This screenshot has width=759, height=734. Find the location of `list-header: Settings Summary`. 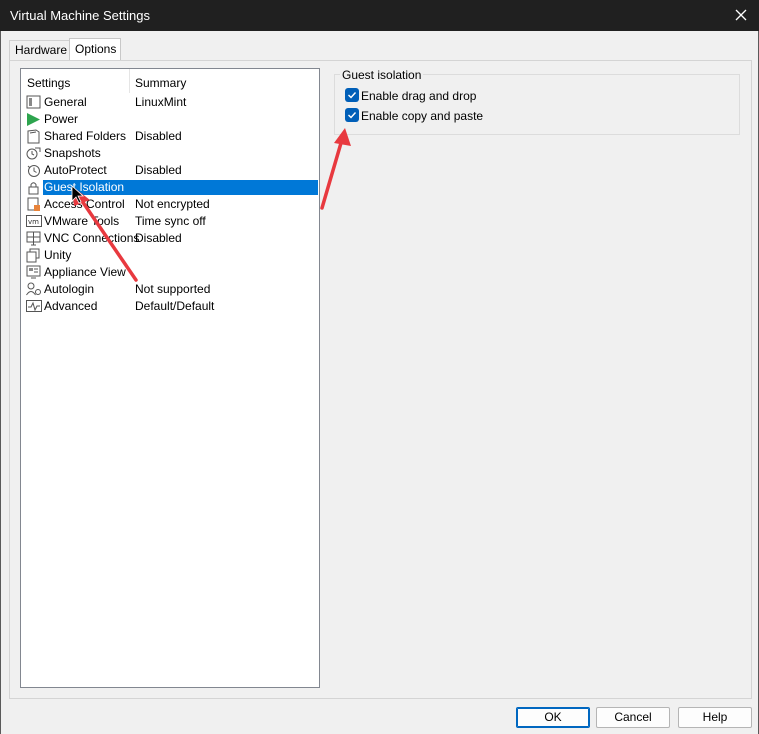

list-header: Settings Summary is located at coordinates (170, 81).